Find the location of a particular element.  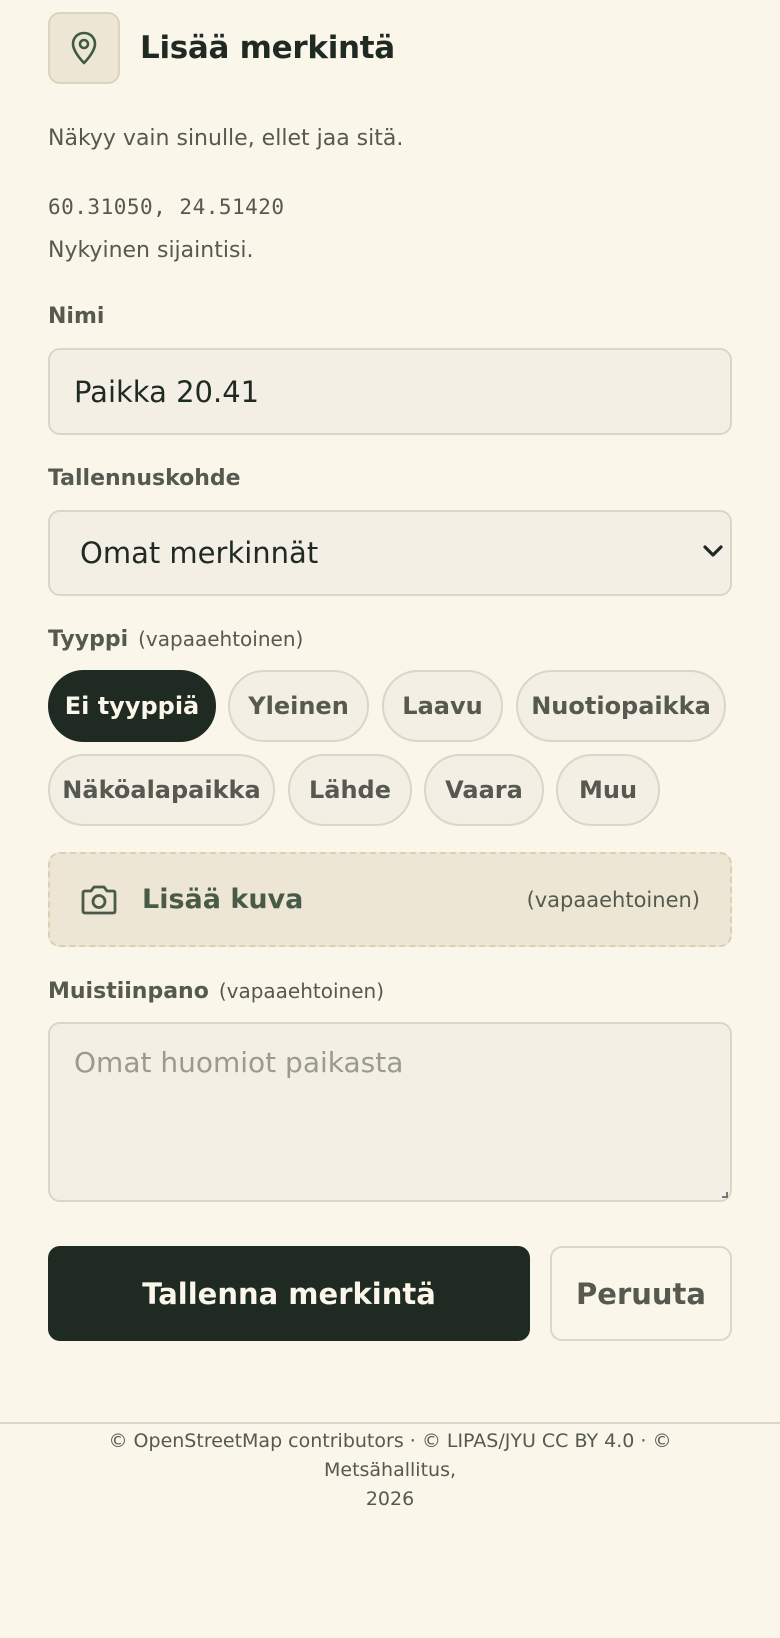

location-note: Nykyinen sijaintisi. is located at coordinates (151, 250).